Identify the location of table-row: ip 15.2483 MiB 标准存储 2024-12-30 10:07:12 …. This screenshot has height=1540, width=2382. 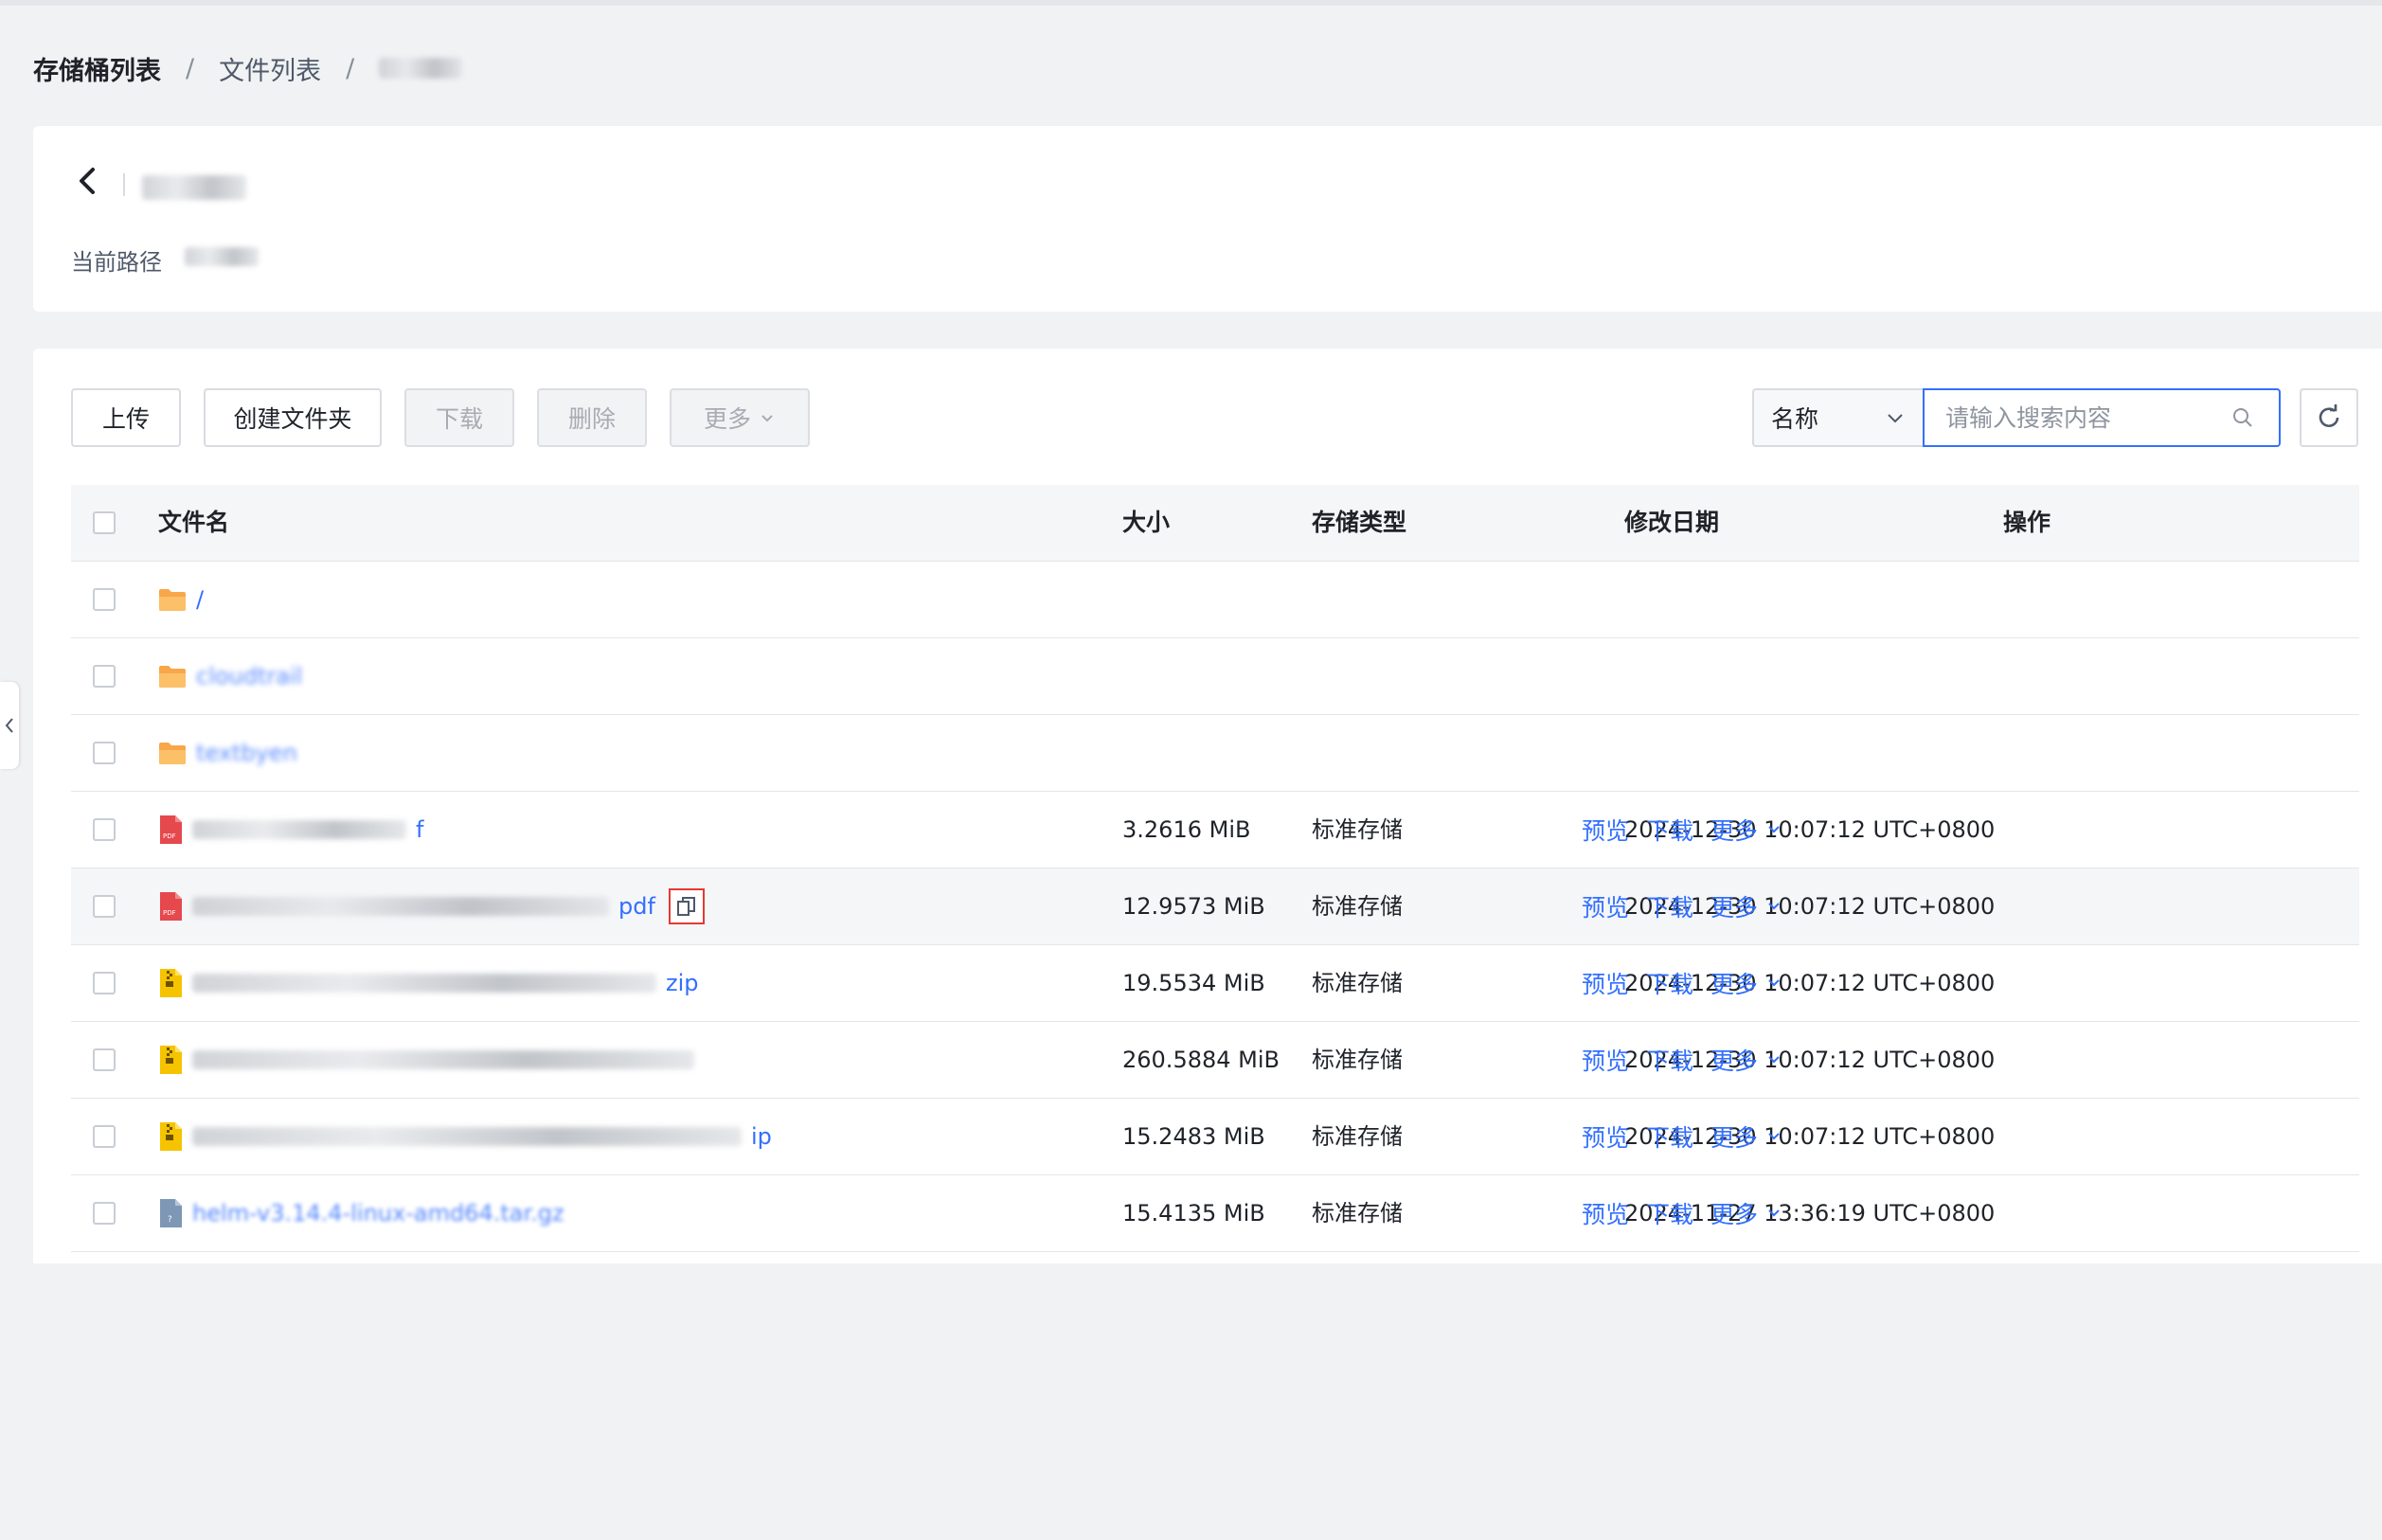
(1215, 1137).